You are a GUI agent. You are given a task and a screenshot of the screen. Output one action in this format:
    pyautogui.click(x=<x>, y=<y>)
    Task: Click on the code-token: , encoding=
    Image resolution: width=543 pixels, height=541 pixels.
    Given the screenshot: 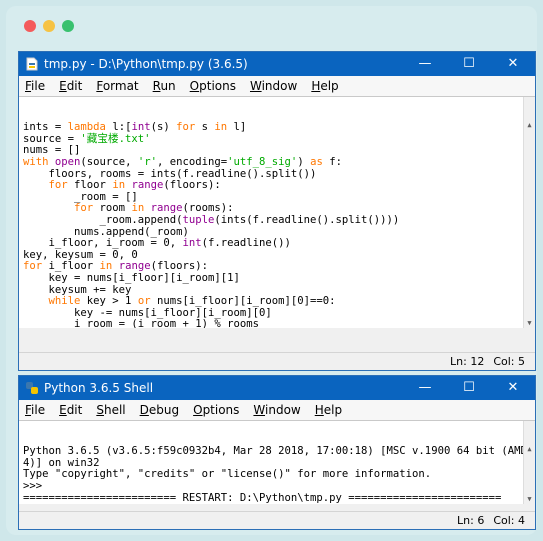 What is the action you would take?
    pyautogui.click(x=192, y=161)
    